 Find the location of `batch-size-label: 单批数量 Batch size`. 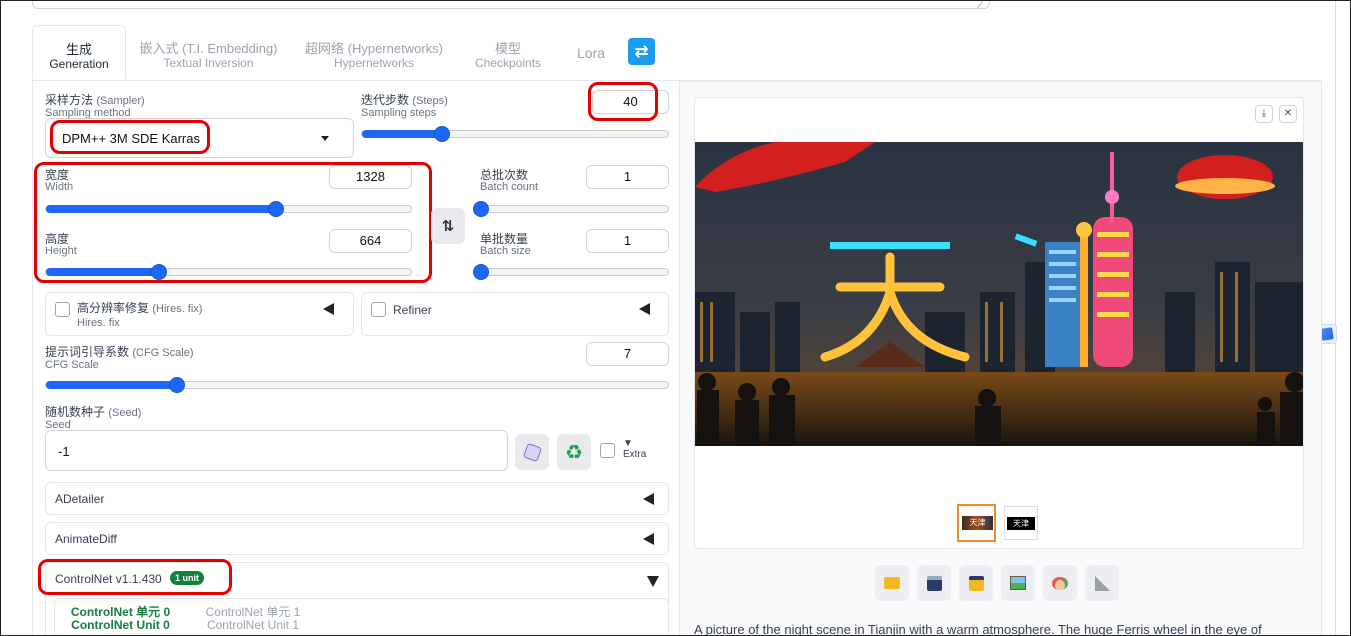

batch-size-label: 单批数量 Batch size is located at coordinates (505, 244).